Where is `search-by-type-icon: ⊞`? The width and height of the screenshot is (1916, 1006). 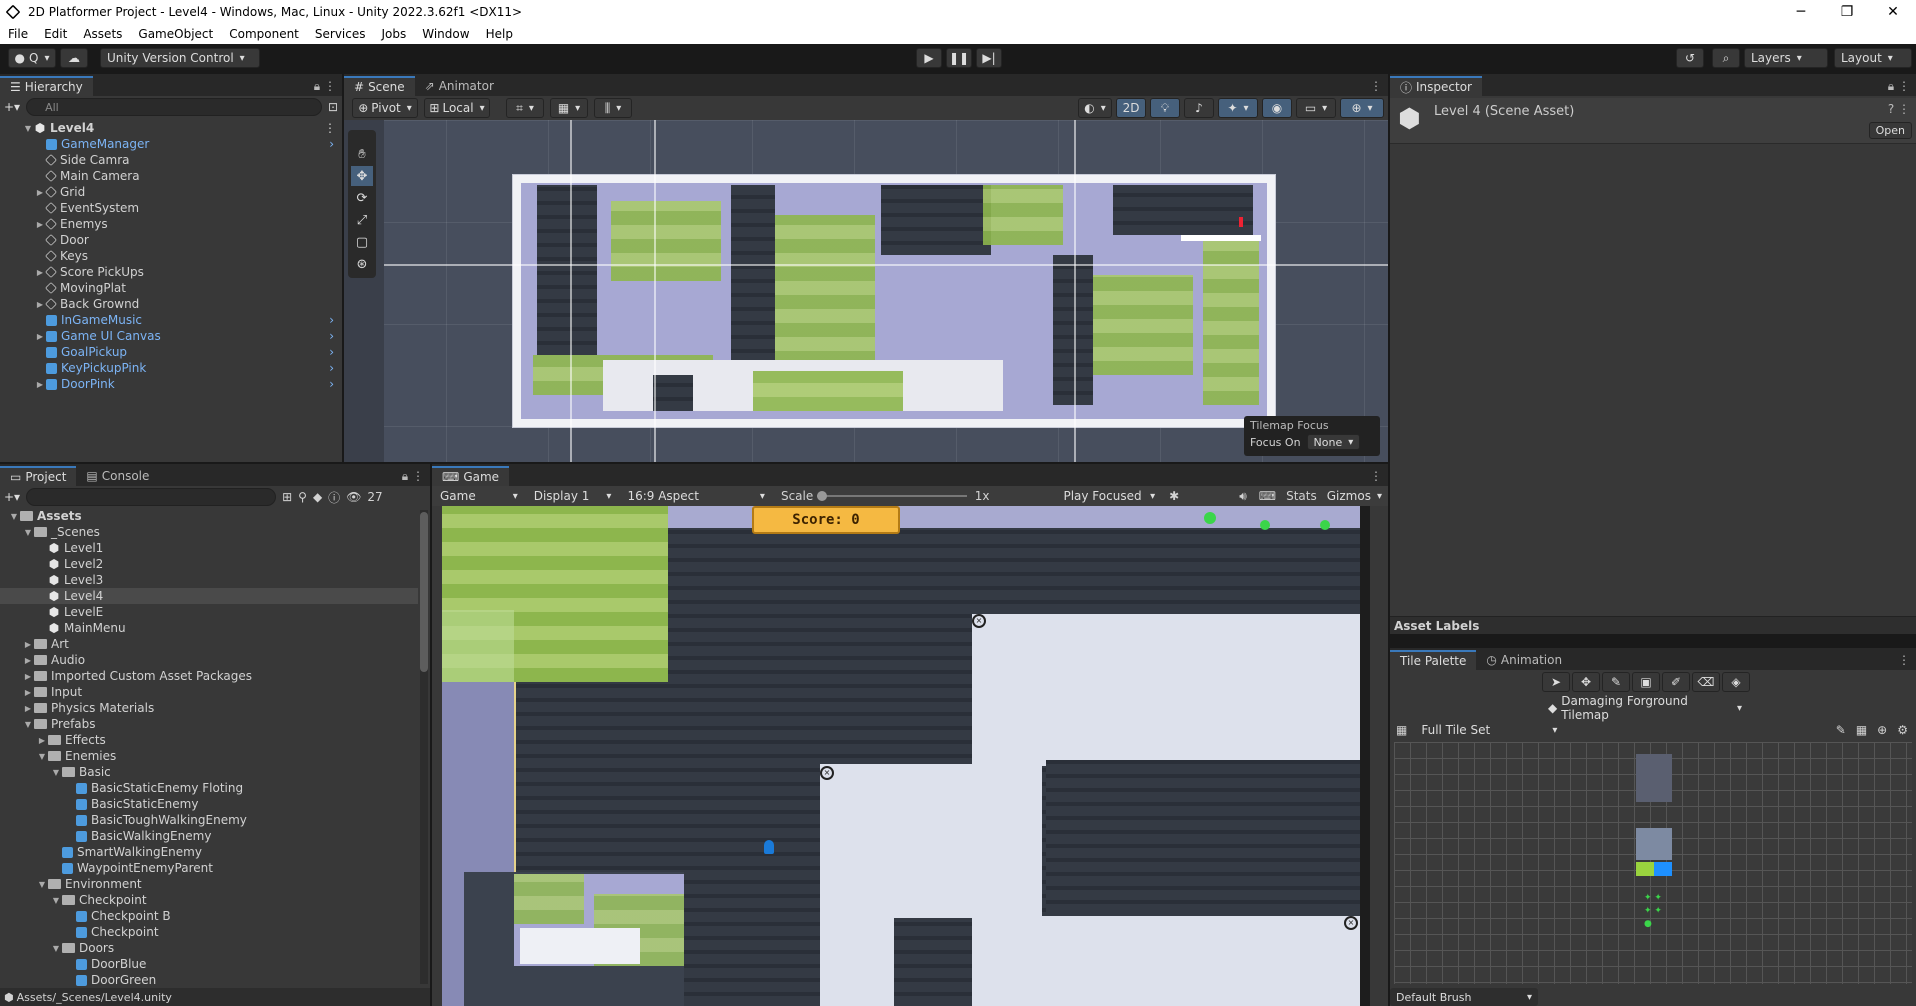 search-by-type-icon: ⊞ is located at coordinates (287, 497).